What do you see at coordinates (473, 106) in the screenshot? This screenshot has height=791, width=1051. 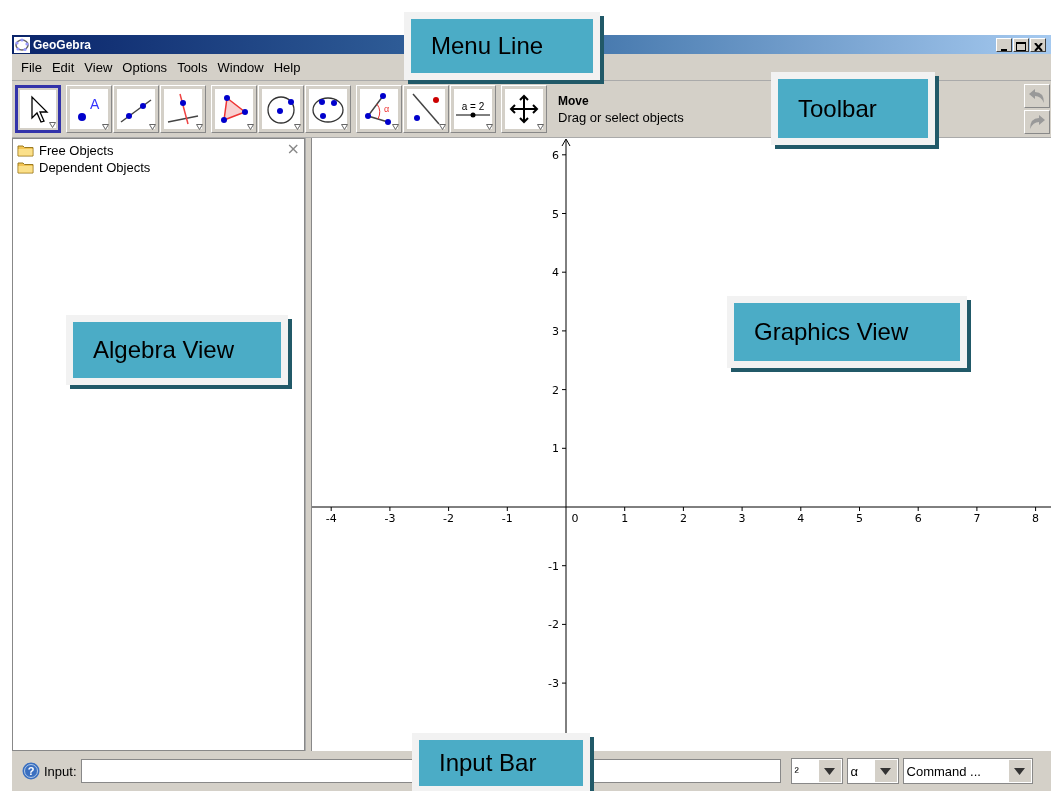 I see `slider-value-text: a = 2` at bounding box center [473, 106].